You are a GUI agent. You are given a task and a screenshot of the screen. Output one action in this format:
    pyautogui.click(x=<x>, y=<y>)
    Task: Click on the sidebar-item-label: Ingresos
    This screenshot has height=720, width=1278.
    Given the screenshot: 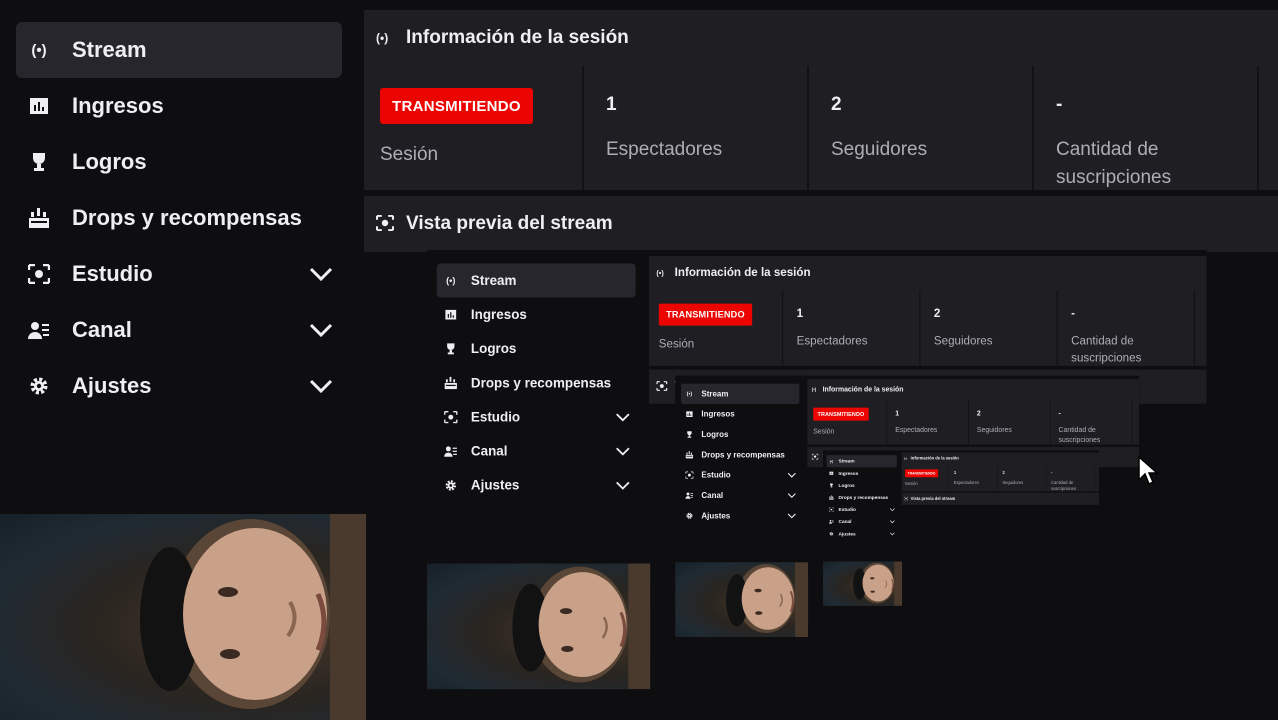 What is the action you would take?
    pyautogui.click(x=718, y=414)
    